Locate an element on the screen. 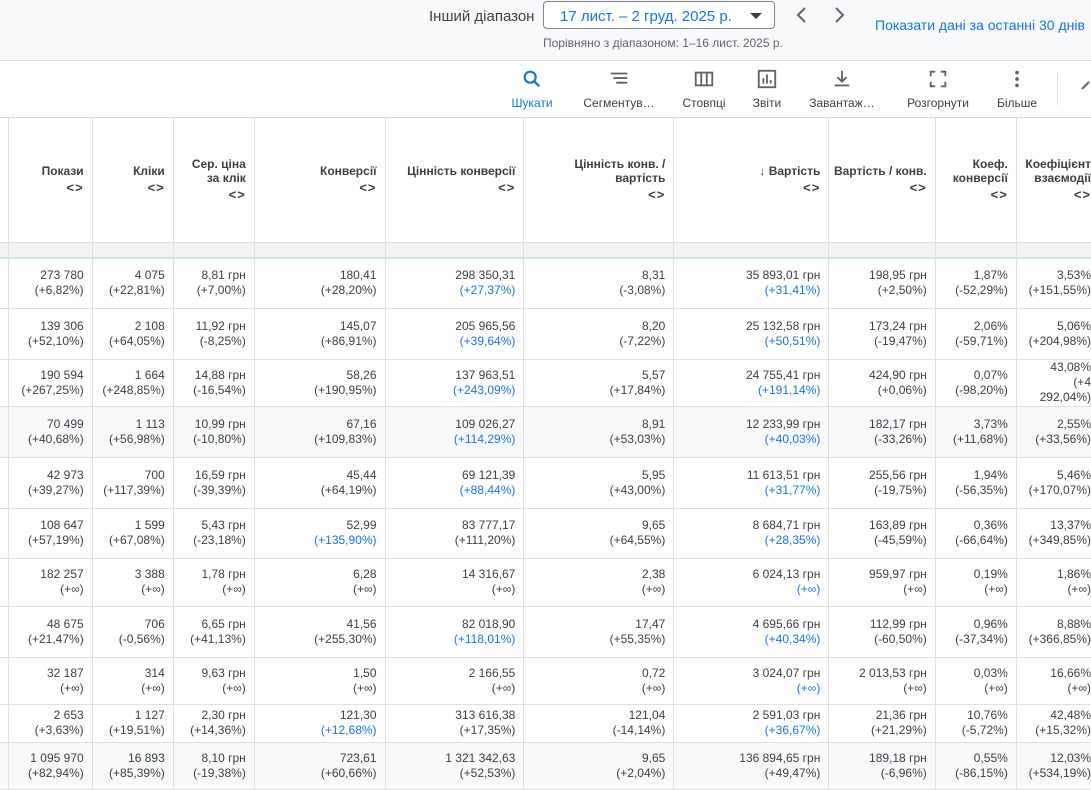  column-header: Конверсії <> is located at coordinates (320, 180).